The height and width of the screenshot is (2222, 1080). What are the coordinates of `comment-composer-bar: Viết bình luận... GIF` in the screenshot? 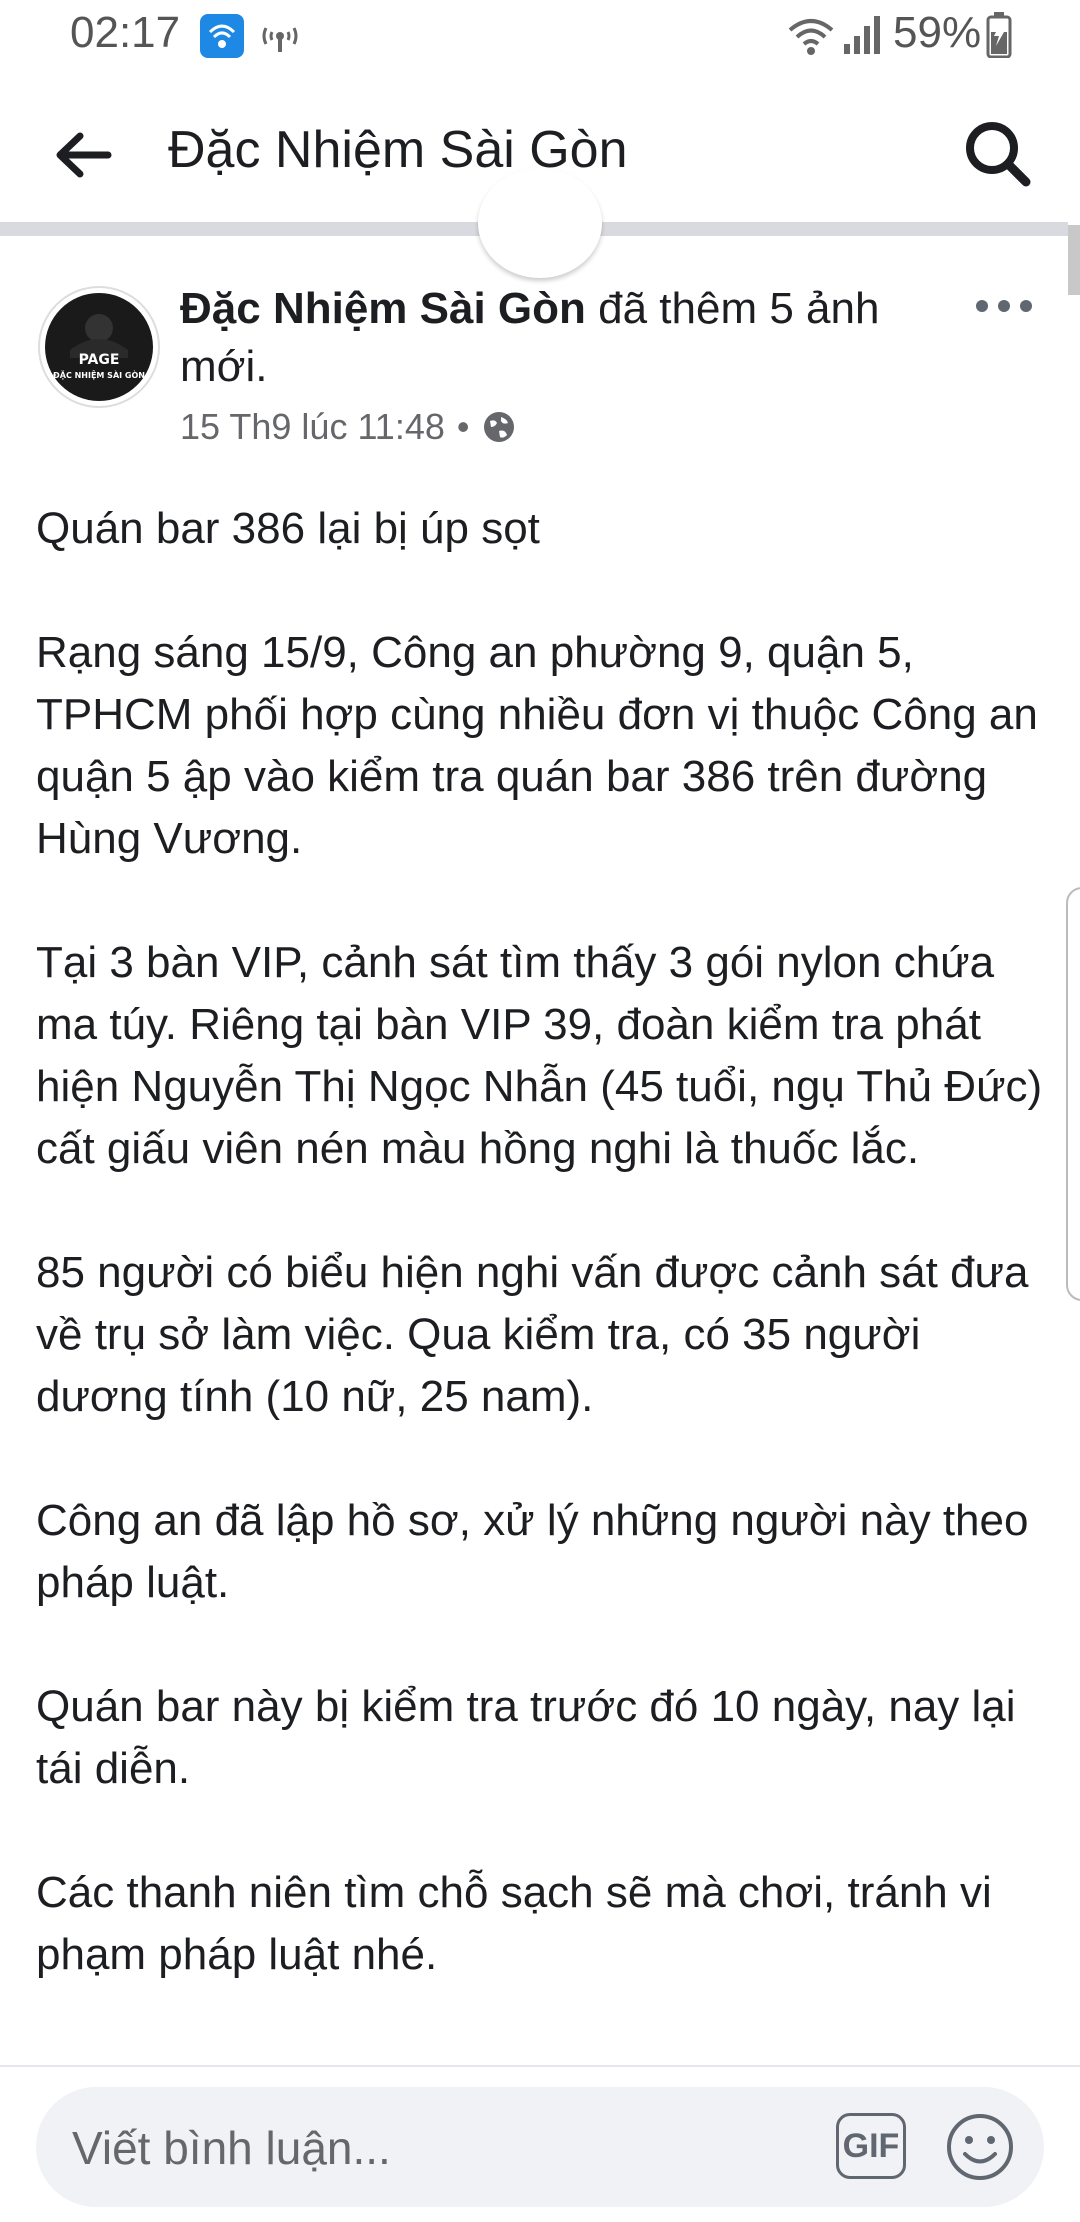 It's located at (540, 2143).